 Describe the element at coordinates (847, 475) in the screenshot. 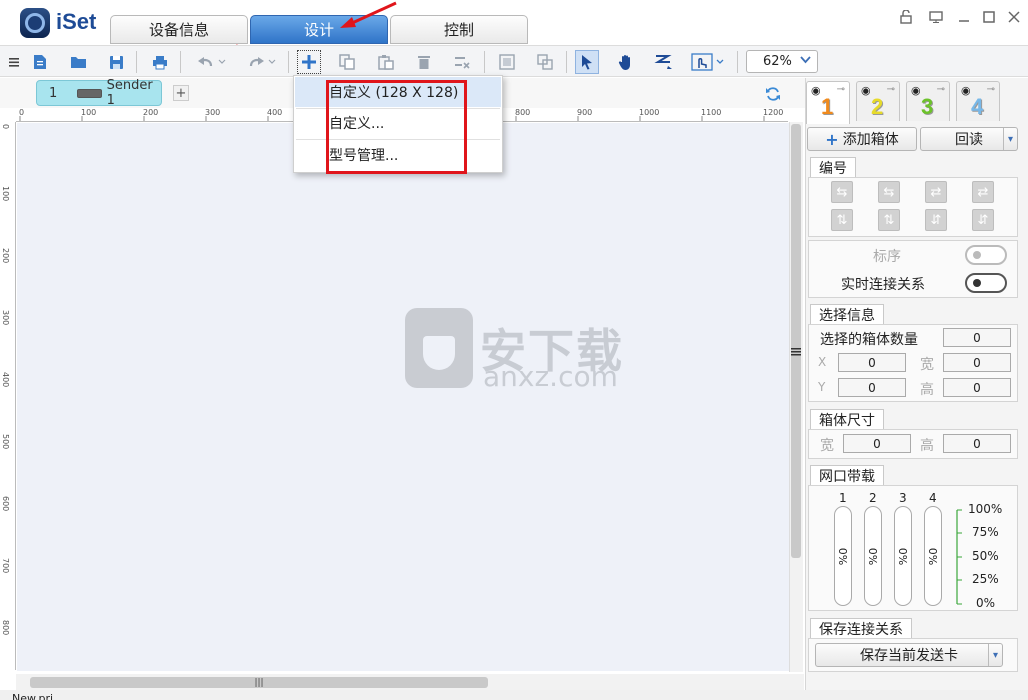

I see `section-port-bandwidth: 网口带载` at that location.